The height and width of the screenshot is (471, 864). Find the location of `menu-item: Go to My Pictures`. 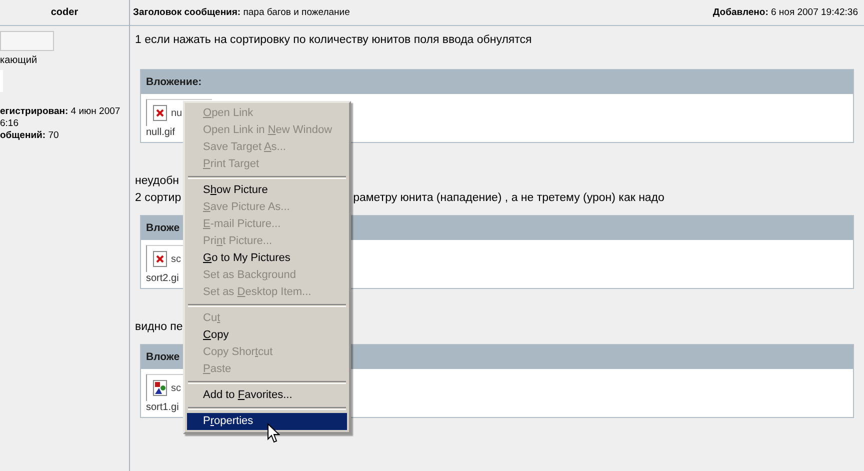

menu-item: Go to My Pictures is located at coordinates (267, 258).